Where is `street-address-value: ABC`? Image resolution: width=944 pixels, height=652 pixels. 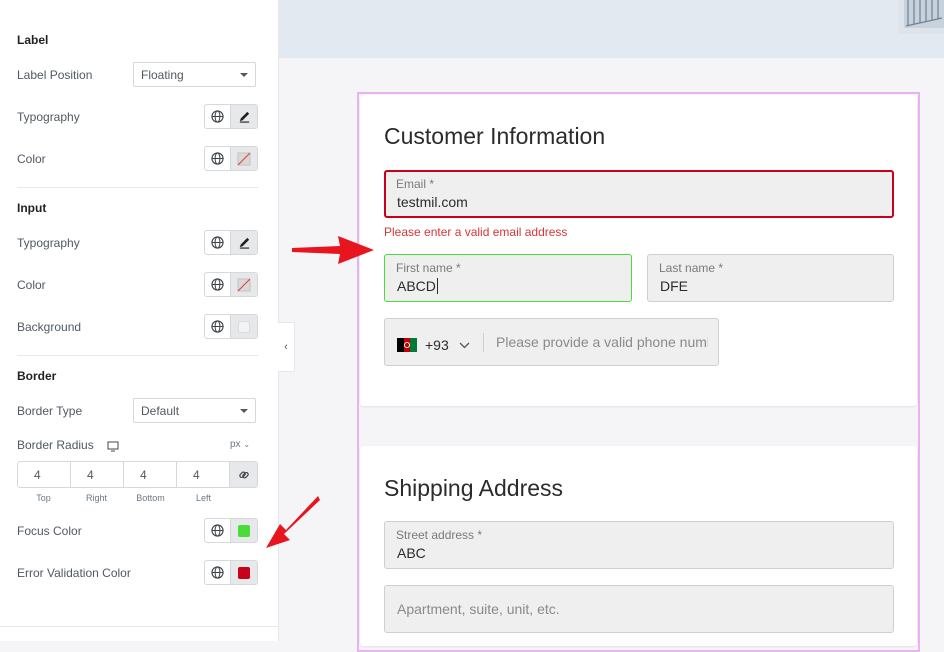 street-address-value: ABC is located at coordinates (411, 553).